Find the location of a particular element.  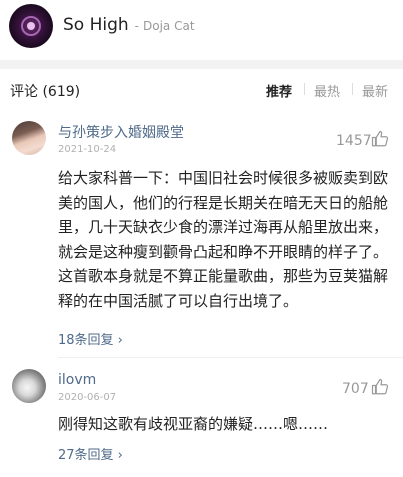

song-info: So High - Doja Cat is located at coordinates (129, 25).